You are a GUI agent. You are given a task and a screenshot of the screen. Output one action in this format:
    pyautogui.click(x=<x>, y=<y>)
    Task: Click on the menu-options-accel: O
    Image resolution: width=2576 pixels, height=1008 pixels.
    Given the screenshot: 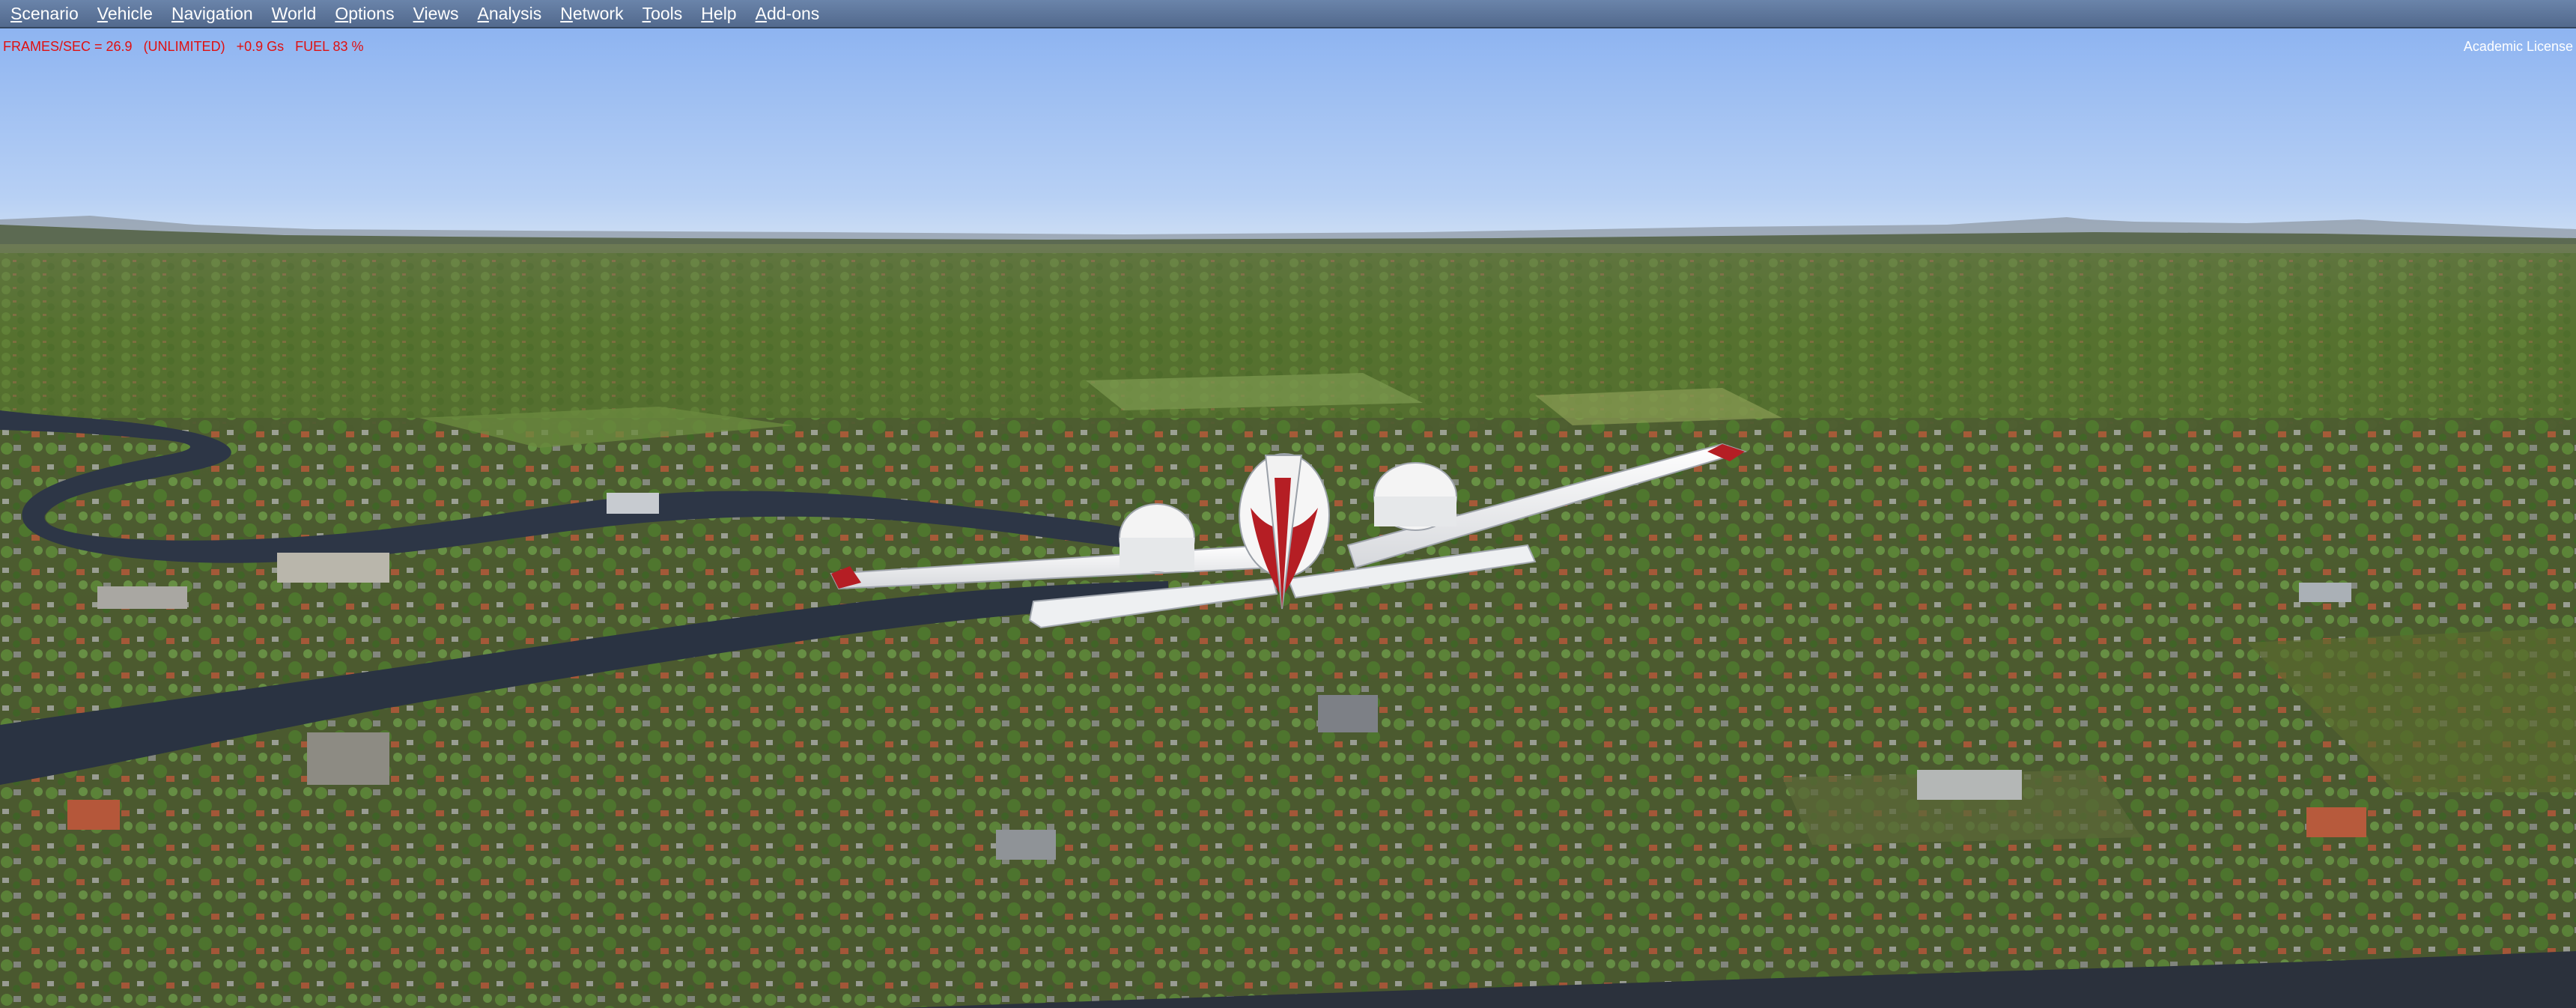 What is the action you would take?
    pyautogui.click(x=342, y=13)
    